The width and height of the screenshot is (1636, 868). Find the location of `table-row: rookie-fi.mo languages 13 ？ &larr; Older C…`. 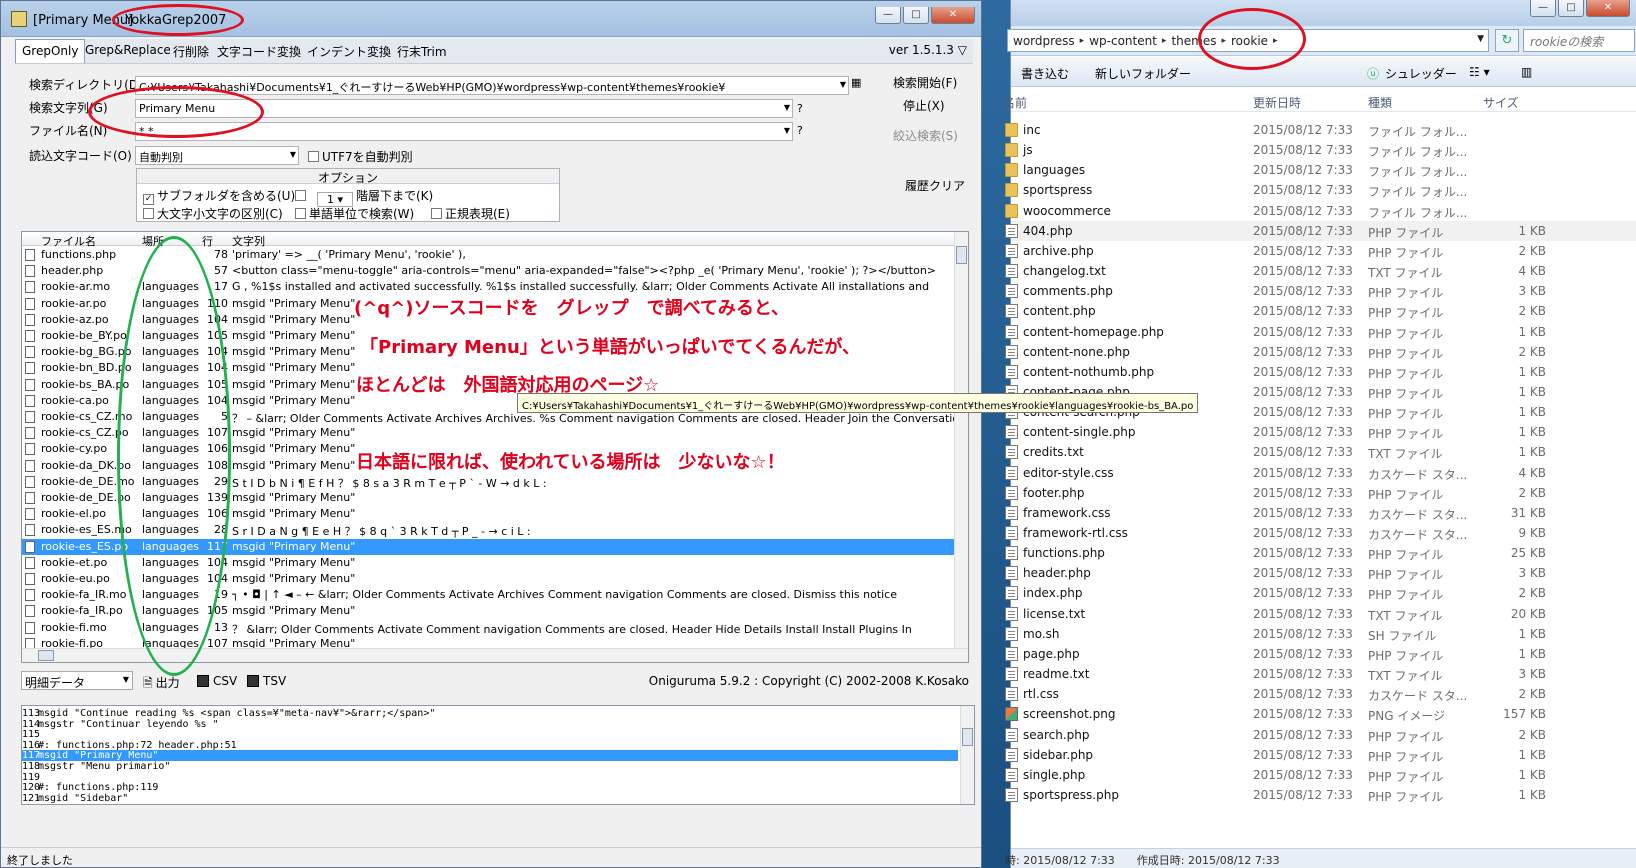

table-row: rookie-fi.mo languages 13 ？ &larr; Older C… is located at coordinates (488, 628).